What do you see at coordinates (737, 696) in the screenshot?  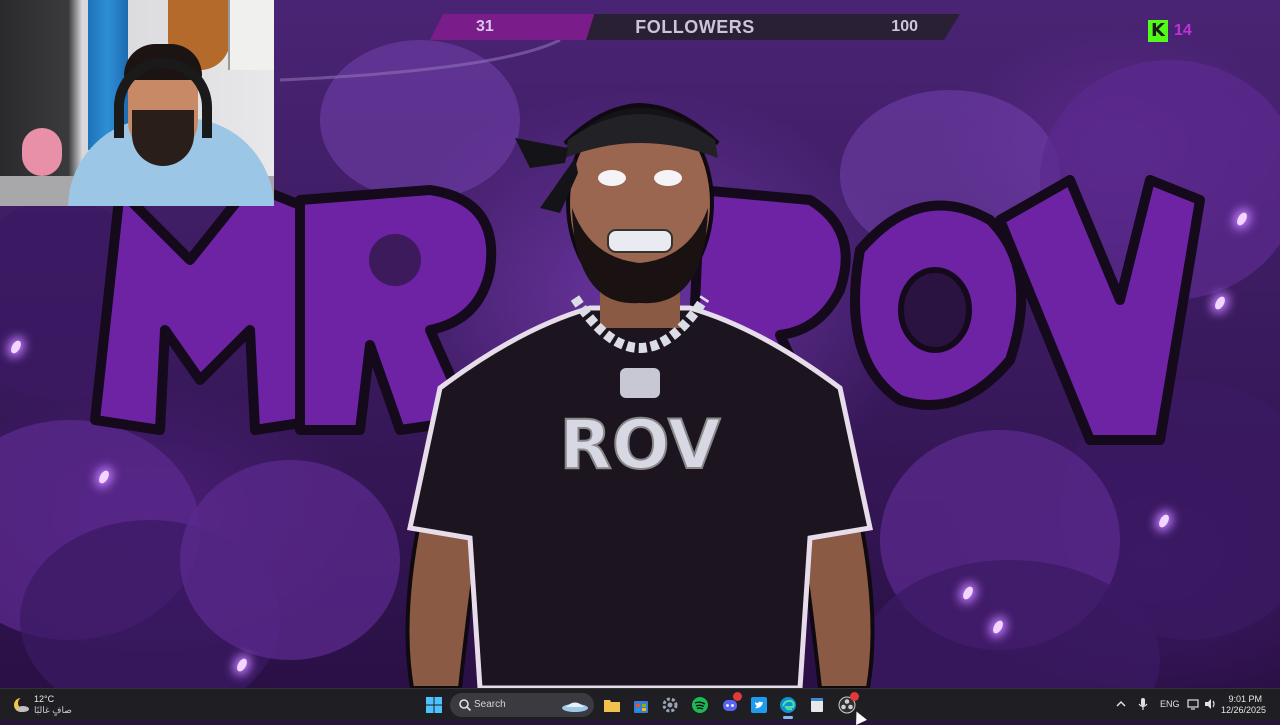 I see `notification-badge` at bounding box center [737, 696].